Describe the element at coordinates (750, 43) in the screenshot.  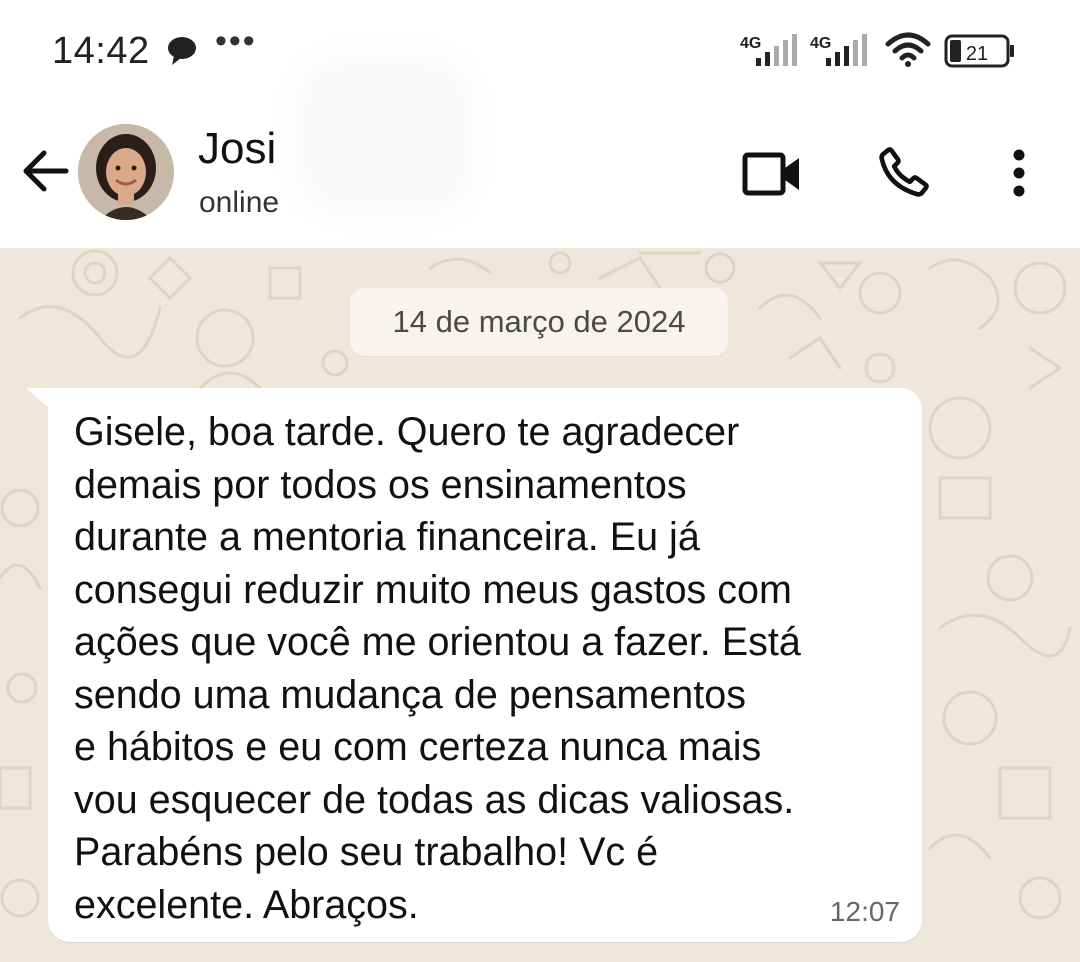
I see `network-1-label: 4G` at that location.